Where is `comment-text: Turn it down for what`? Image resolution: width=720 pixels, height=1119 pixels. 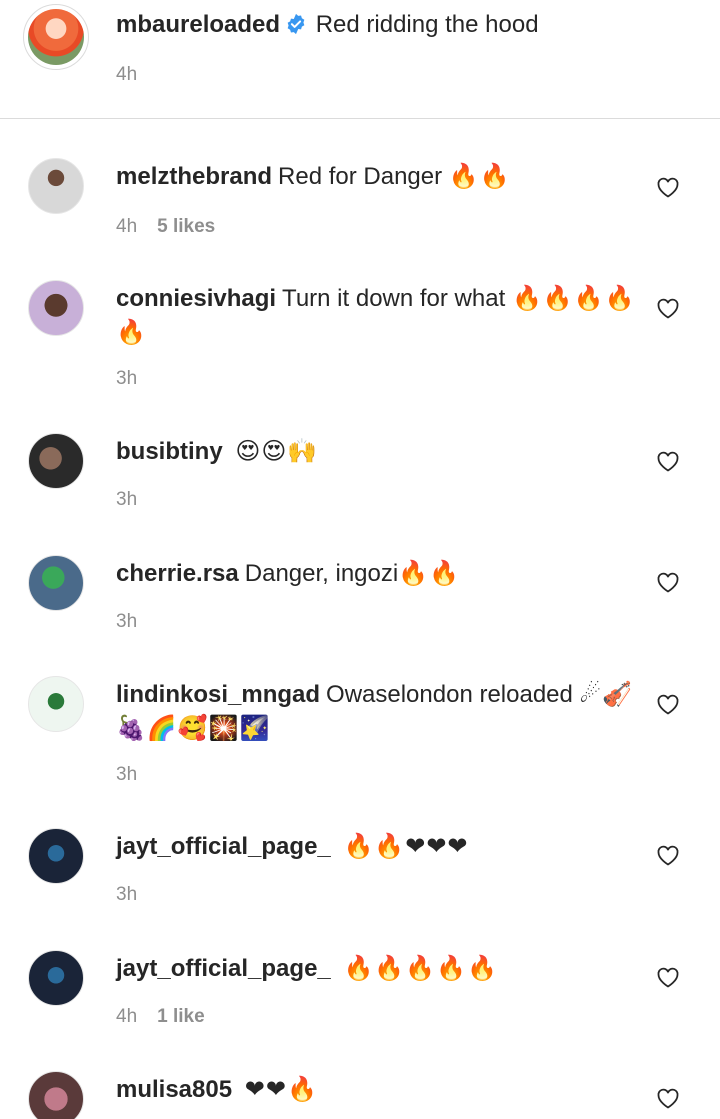 comment-text: Turn it down for what is located at coordinates (394, 298).